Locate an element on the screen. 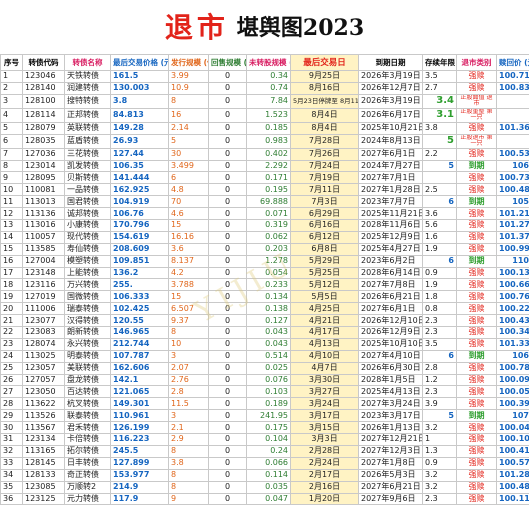 This screenshot has width=529, height=505. cell-name: 润建转债 is located at coordinates (88, 88).